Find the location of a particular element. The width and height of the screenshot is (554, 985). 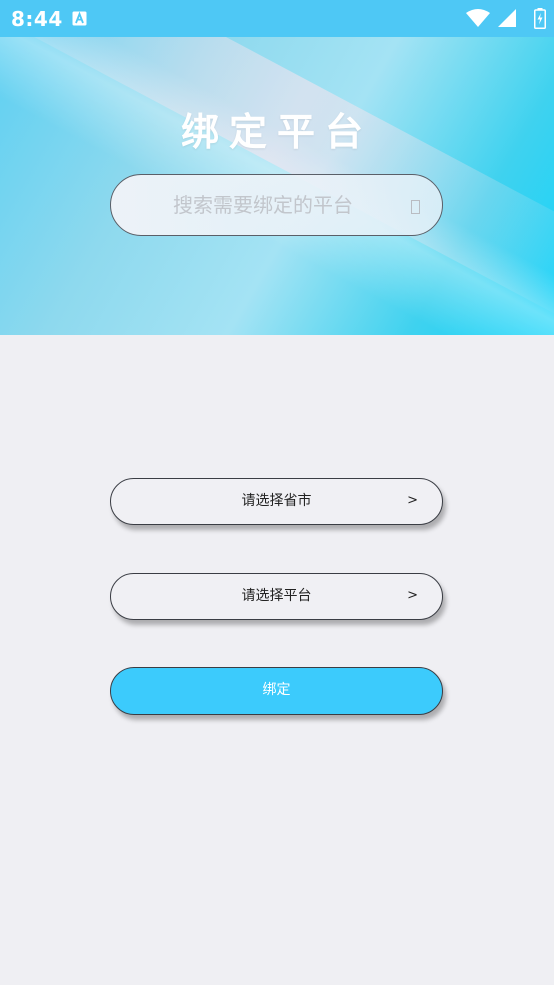

bind-button: 绑定 is located at coordinates (276, 691).